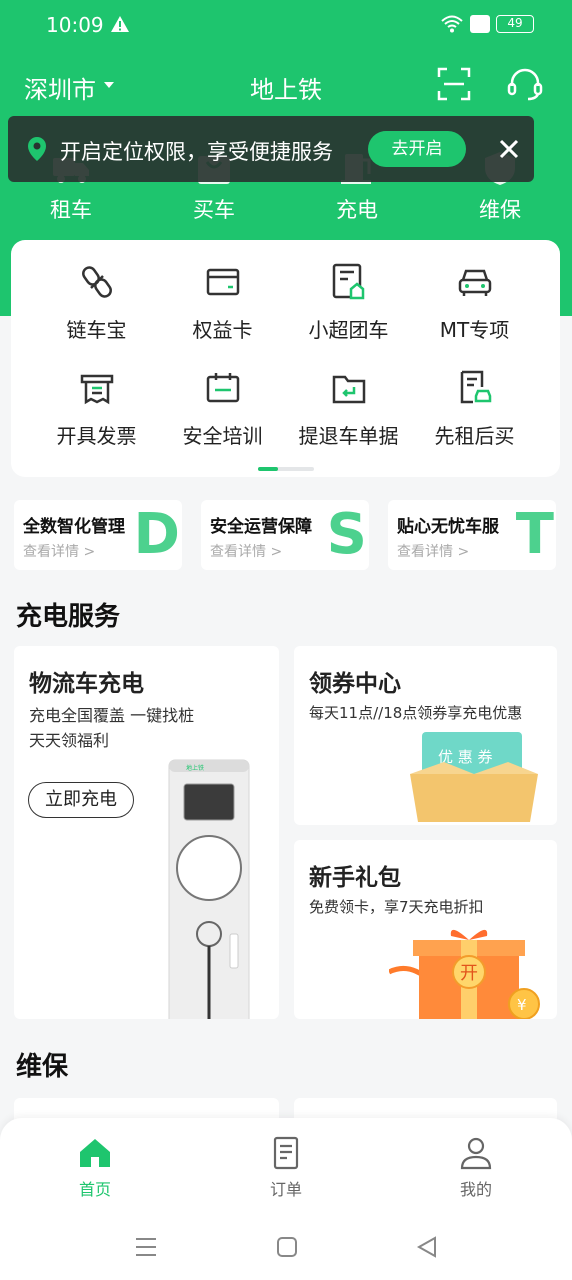 The height and width of the screenshot is (1280, 572). Describe the element at coordinates (417, 149) in the screenshot. I see `enable-location-button: 去开启` at that location.